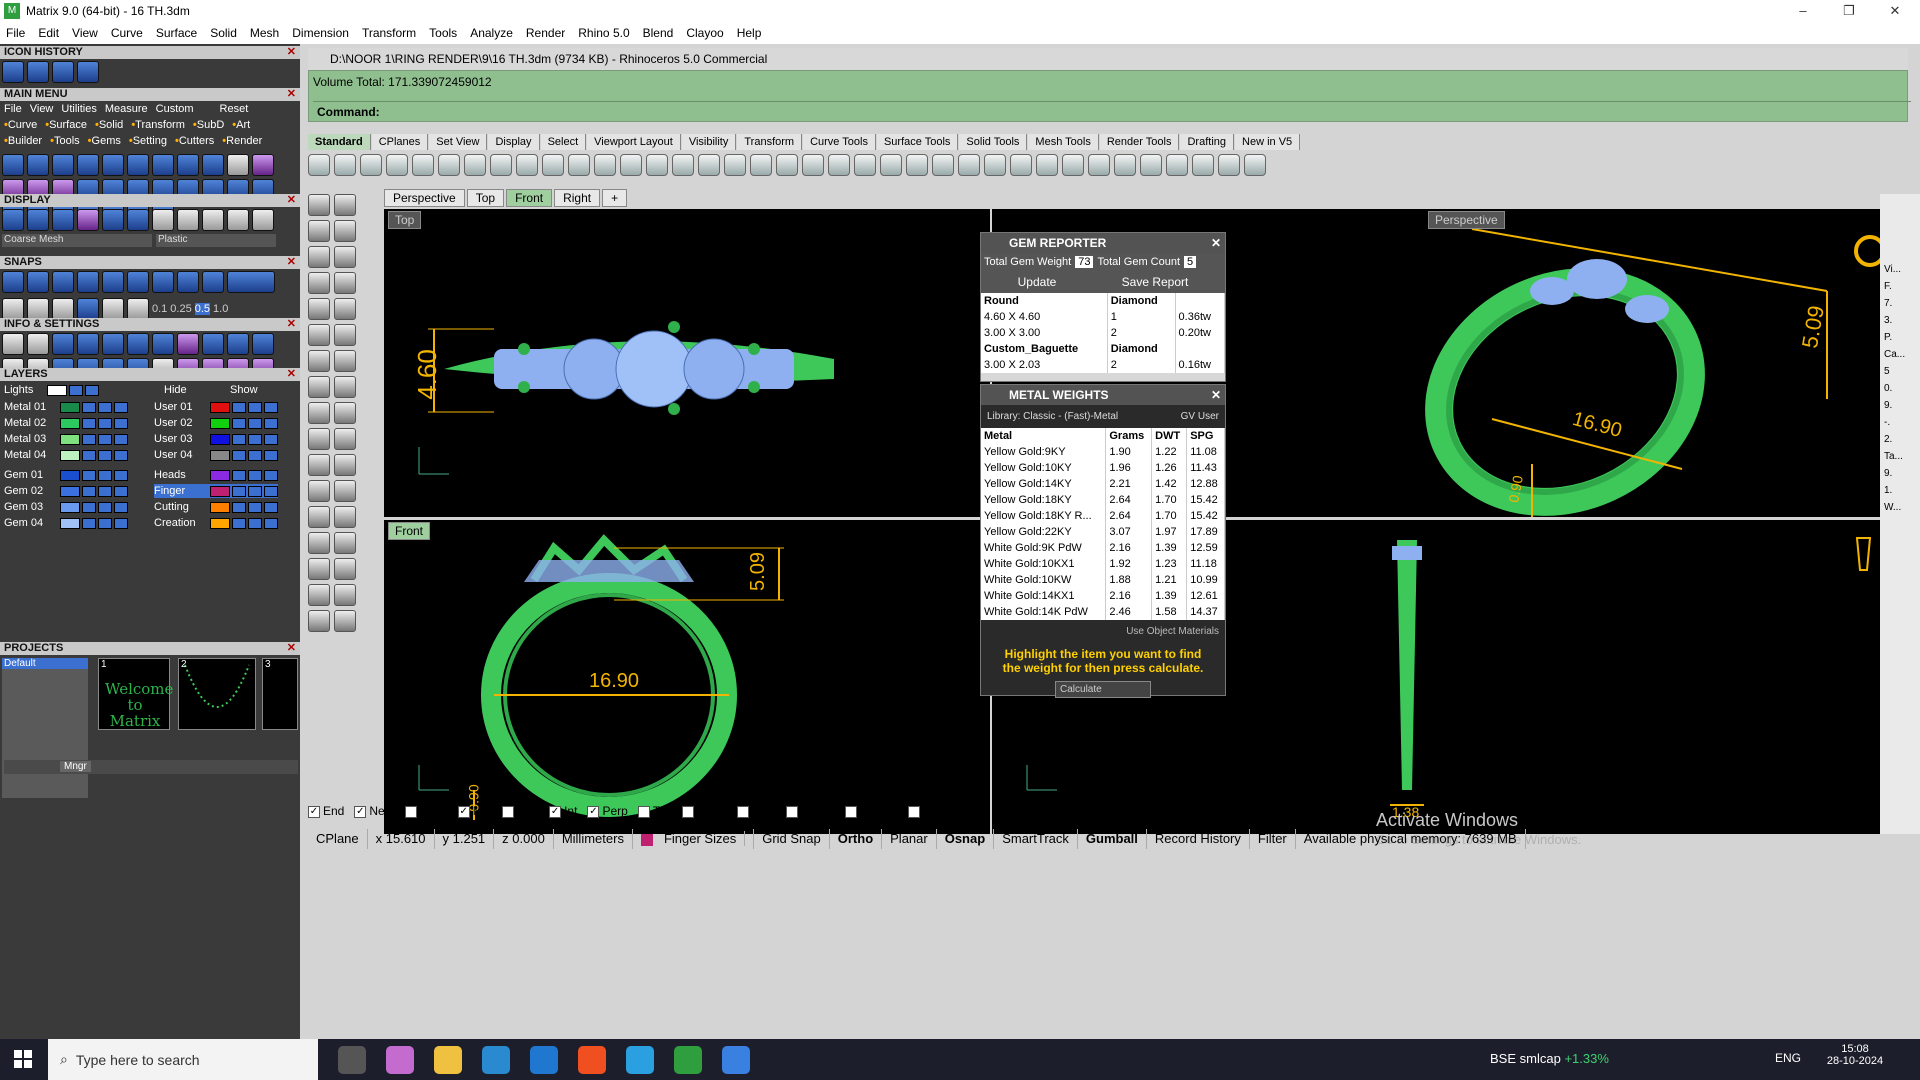 The height and width of the screenshot is (1080, 1920). What do you see at coordinates (545, 33) in the screenshot?
I see `menu-render: Render` at bounding box center [545, 33].